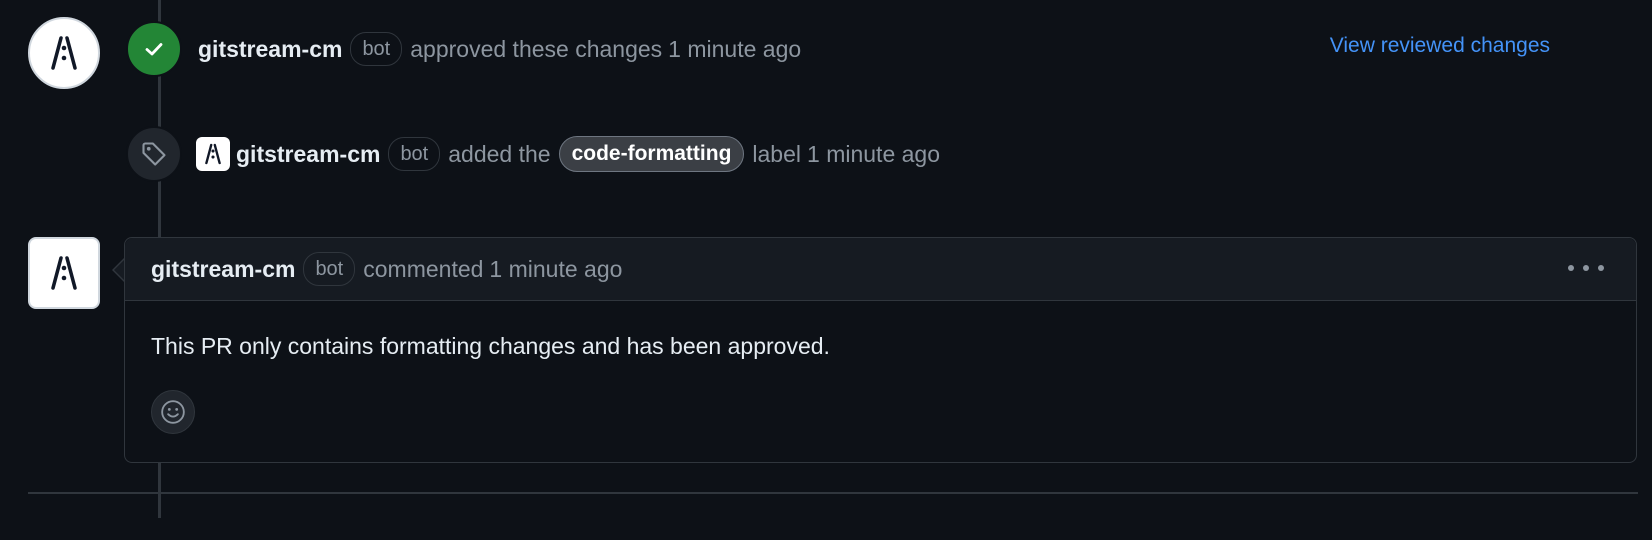 The width and height of the screenshot is (1652, 540). What do you see at coordinates (1440, 46) in the screenshot?
I see `view-reviewed-changes-link: View reviewed changes` at bounding box center [1440, 46].